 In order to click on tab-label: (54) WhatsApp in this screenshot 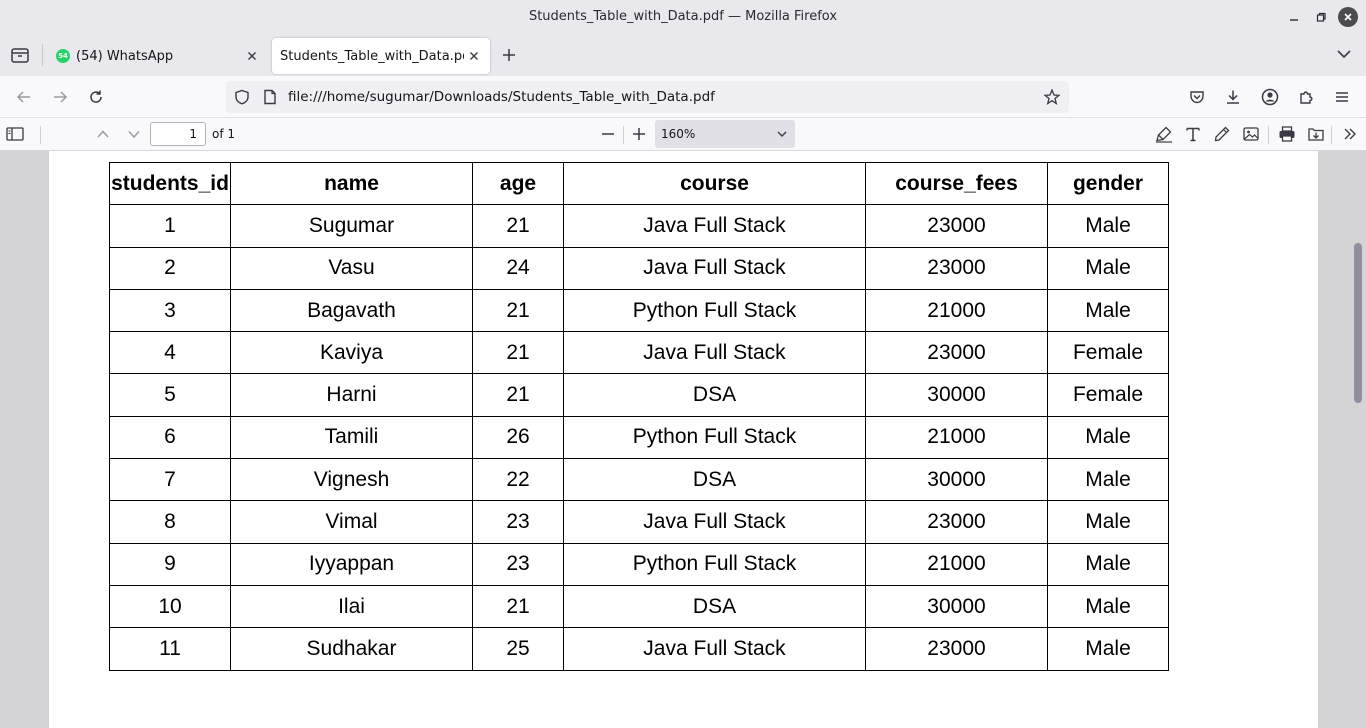, I will do `click(125, 56)`.